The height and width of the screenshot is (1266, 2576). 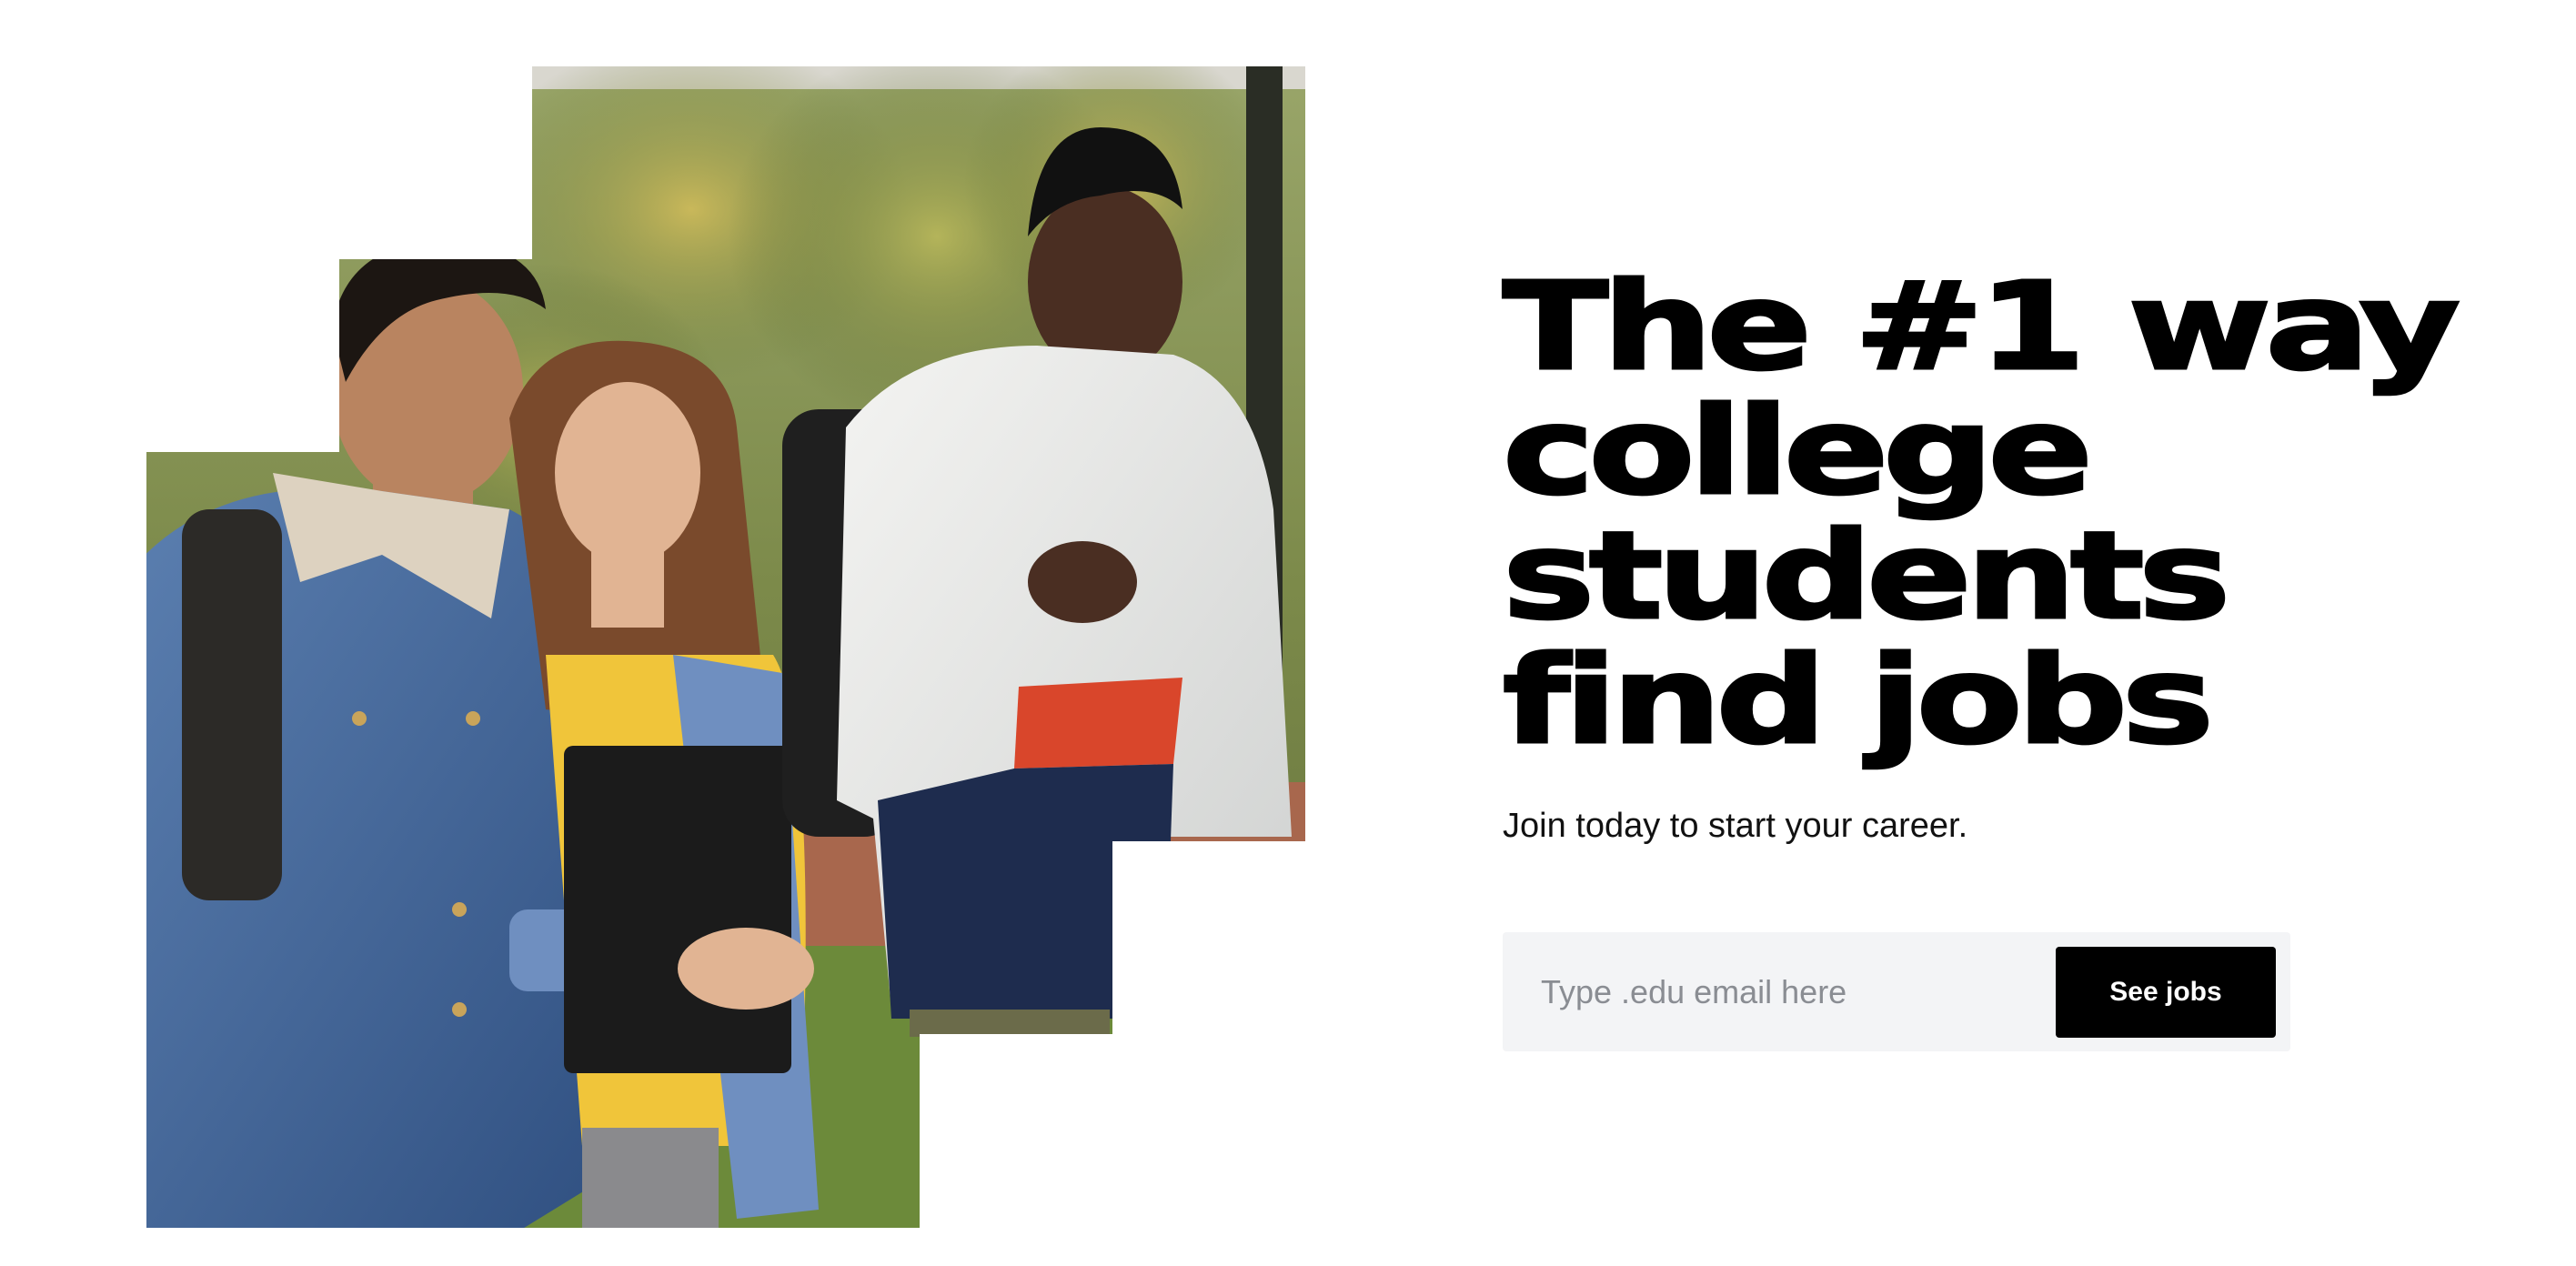 I want to click on hero-title-line: students, so click(x=1866, y=577).